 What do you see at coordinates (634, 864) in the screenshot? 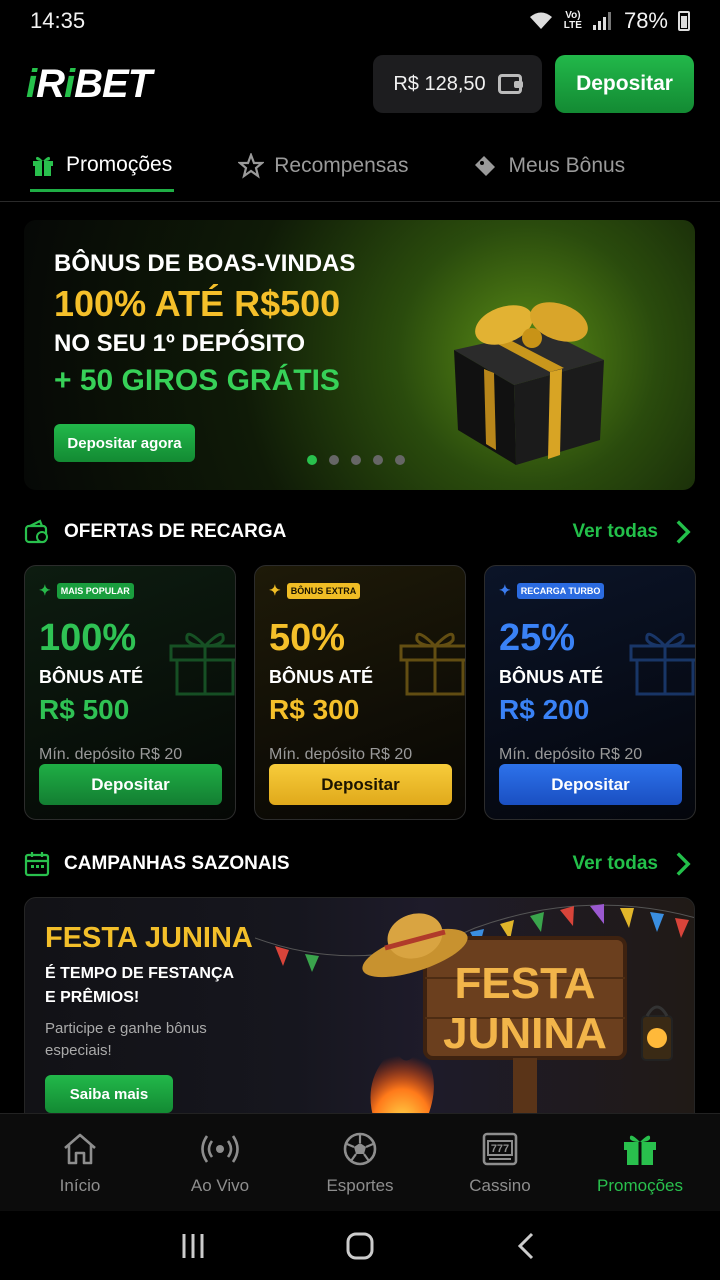
I see `see-all-seasonal-link: Ver todas` at bounding box center [634, 864].